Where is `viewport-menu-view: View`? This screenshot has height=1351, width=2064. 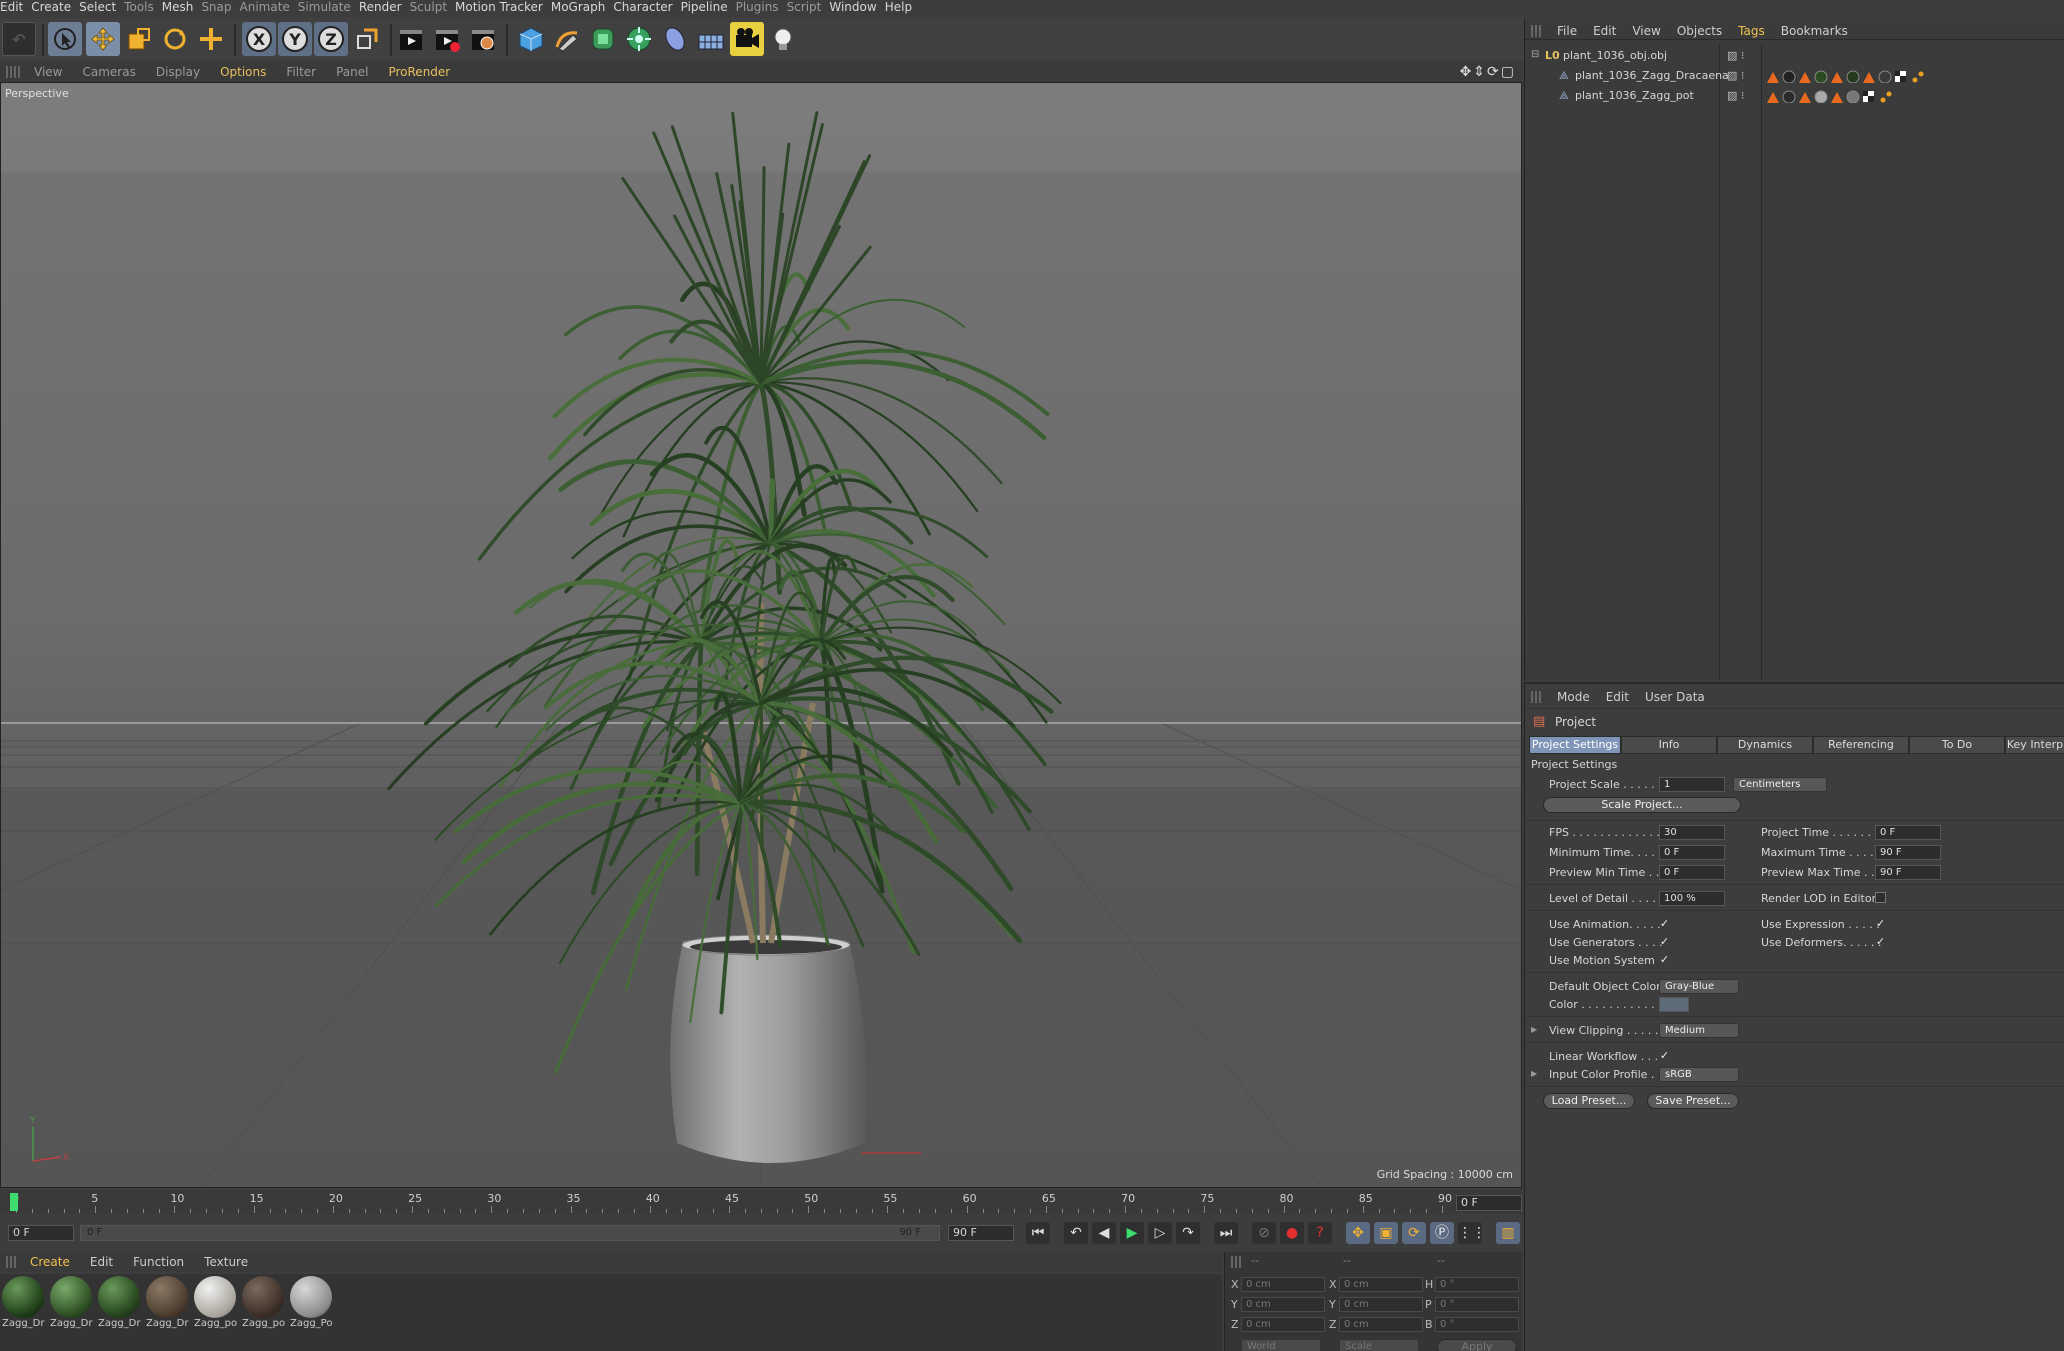
viewport-menu-view: View is located at coordinates (48, 72).